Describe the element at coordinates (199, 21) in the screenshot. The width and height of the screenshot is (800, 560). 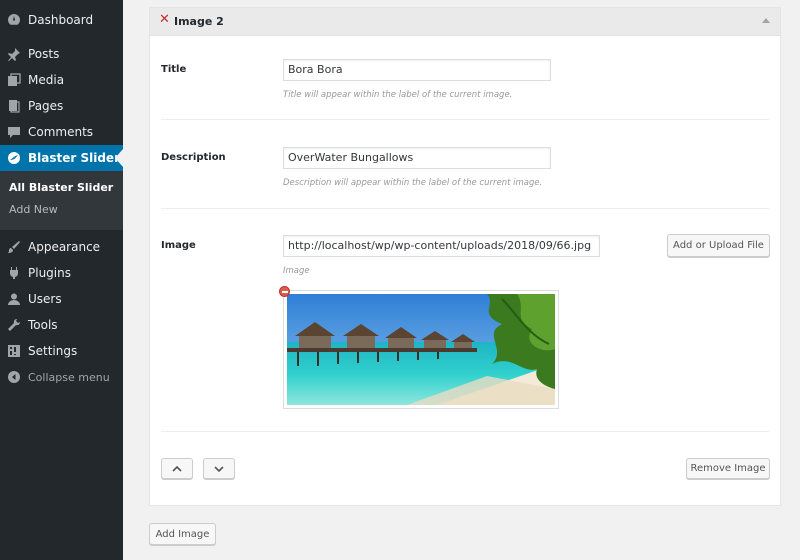
I see `panel-title: Image 2` at that location.